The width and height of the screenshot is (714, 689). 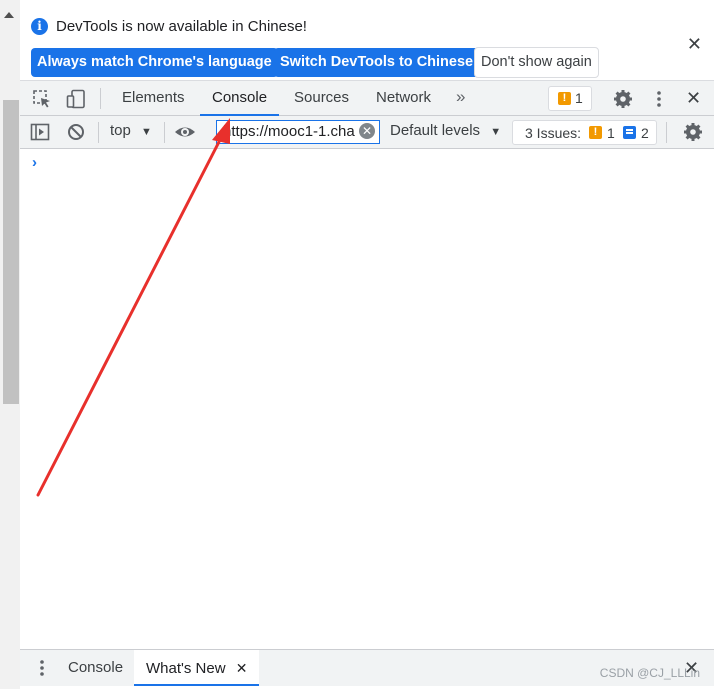 I want to click on drawer-menu-icon, so click(x=42, y=668).